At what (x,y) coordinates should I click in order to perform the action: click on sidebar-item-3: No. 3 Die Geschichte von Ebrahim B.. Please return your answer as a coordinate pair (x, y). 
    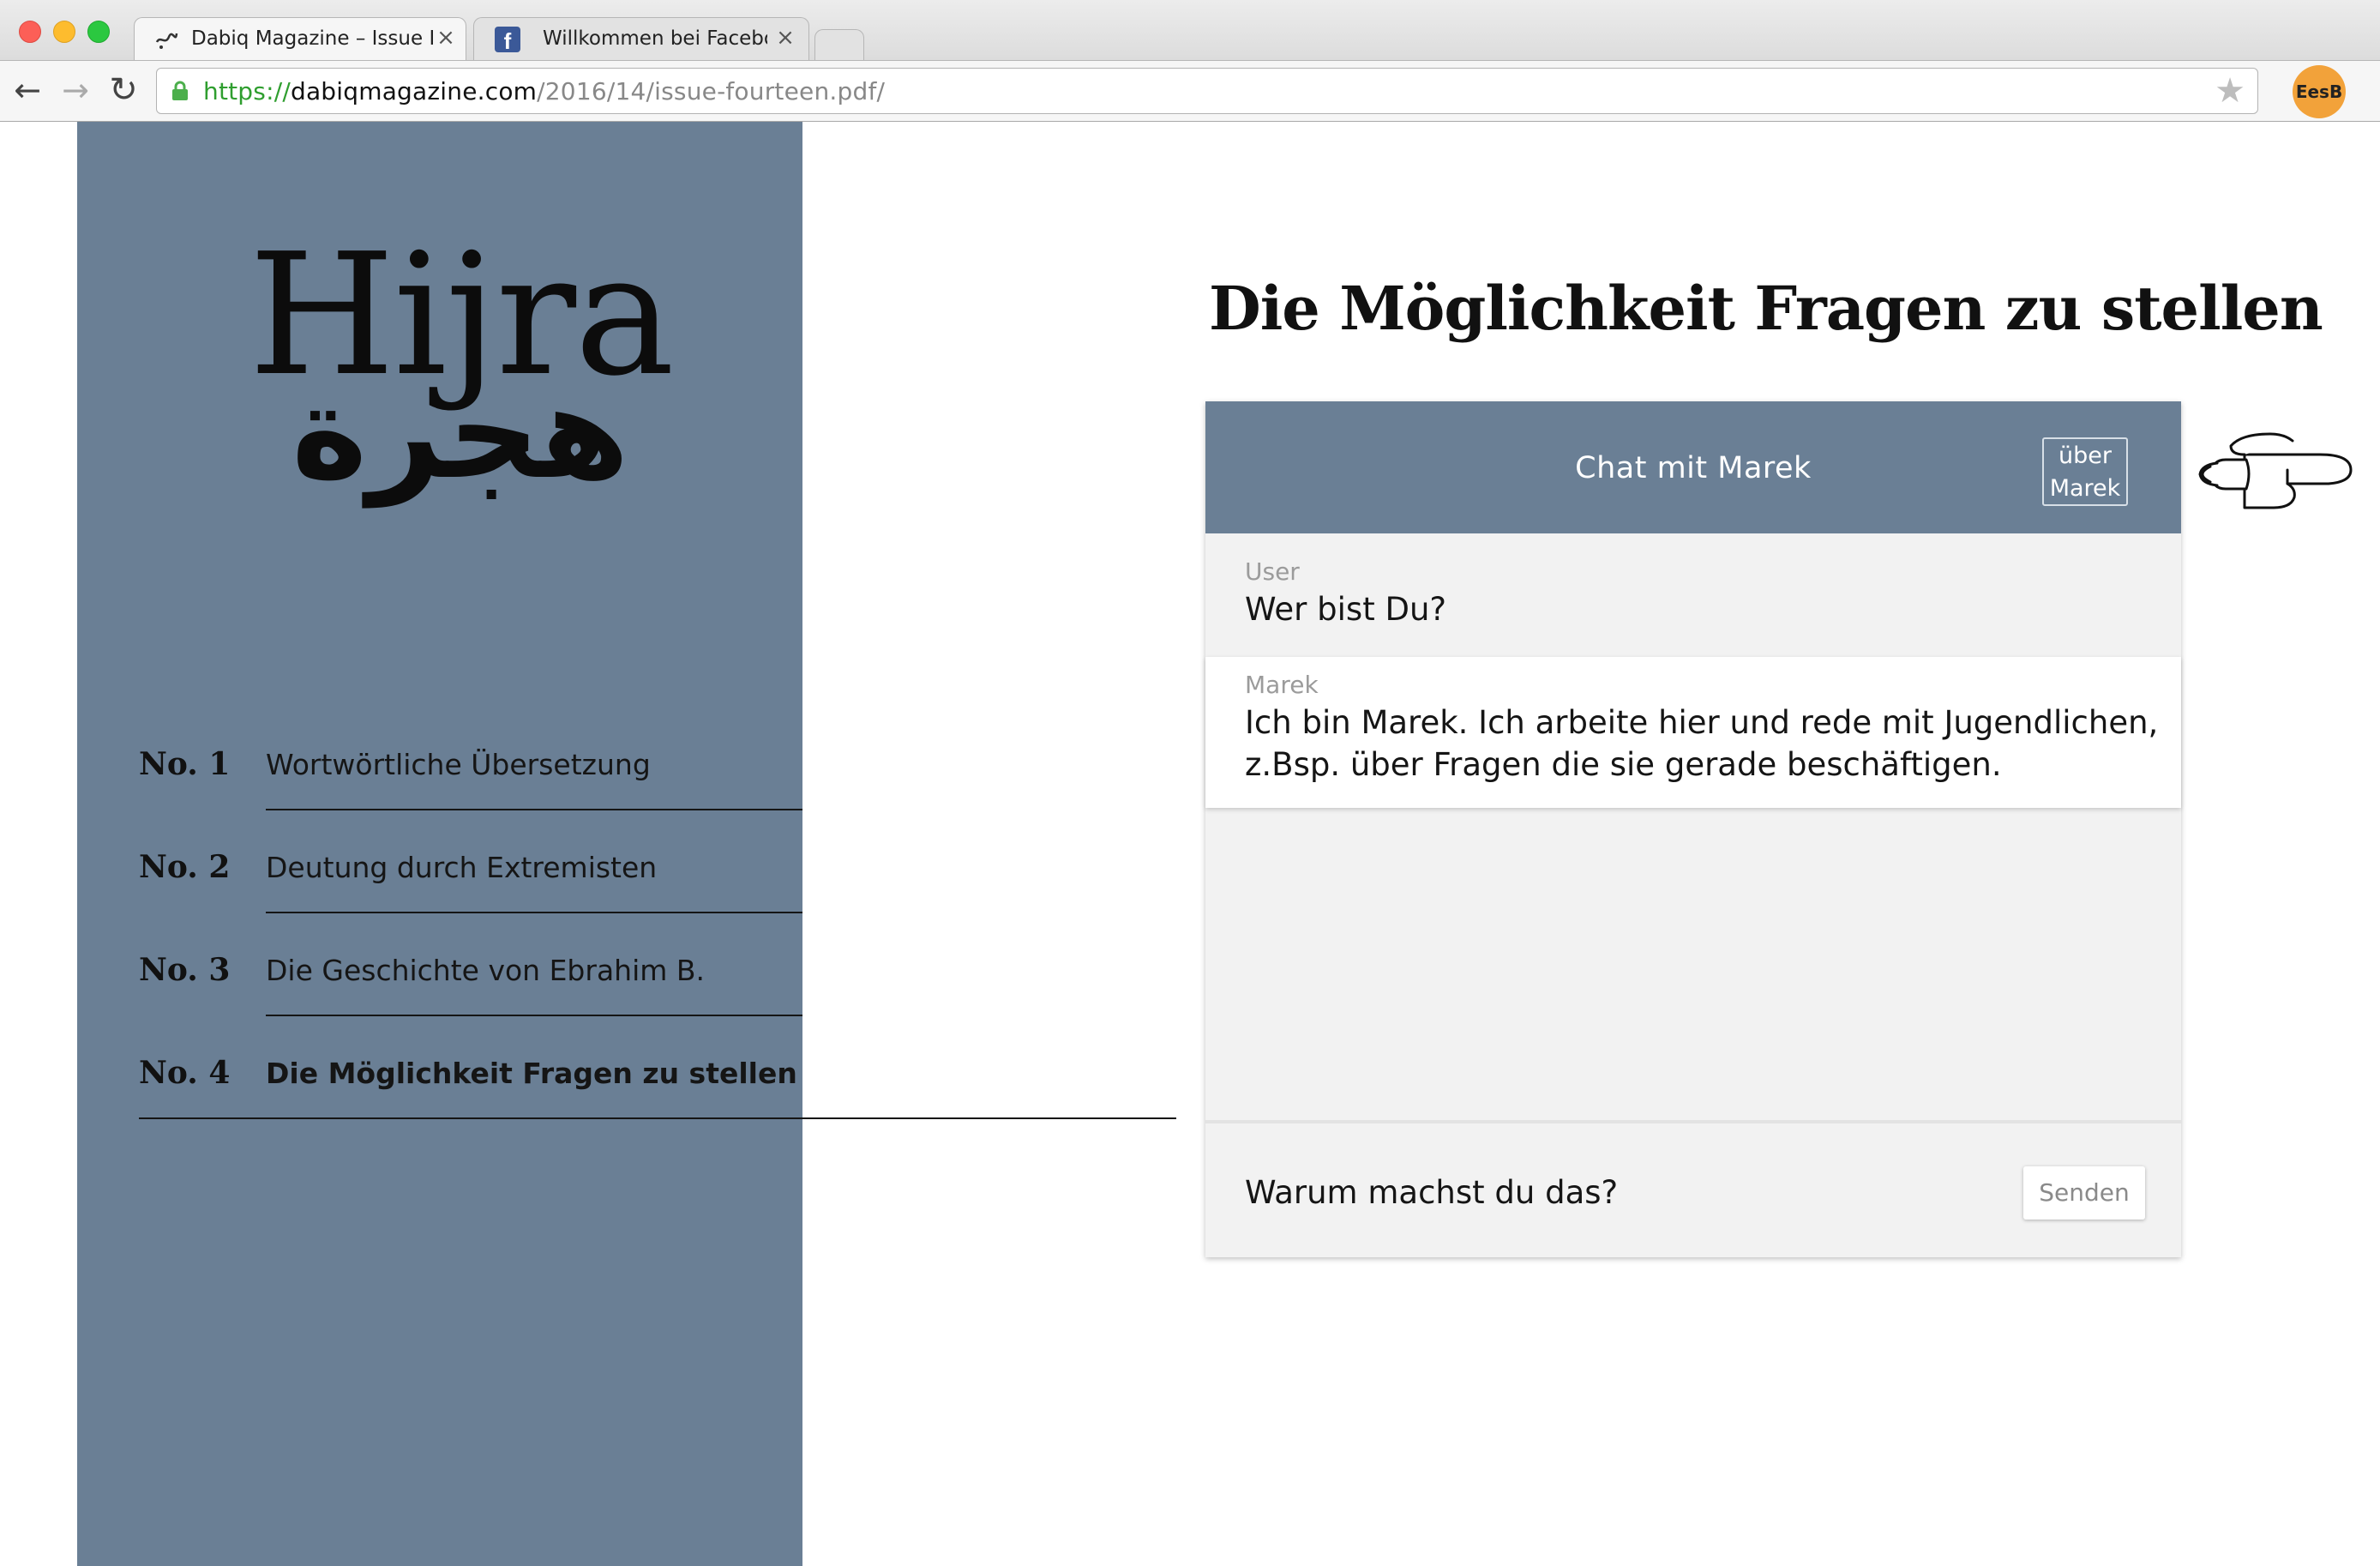
    Looking at the image, I should click on (471, 978).